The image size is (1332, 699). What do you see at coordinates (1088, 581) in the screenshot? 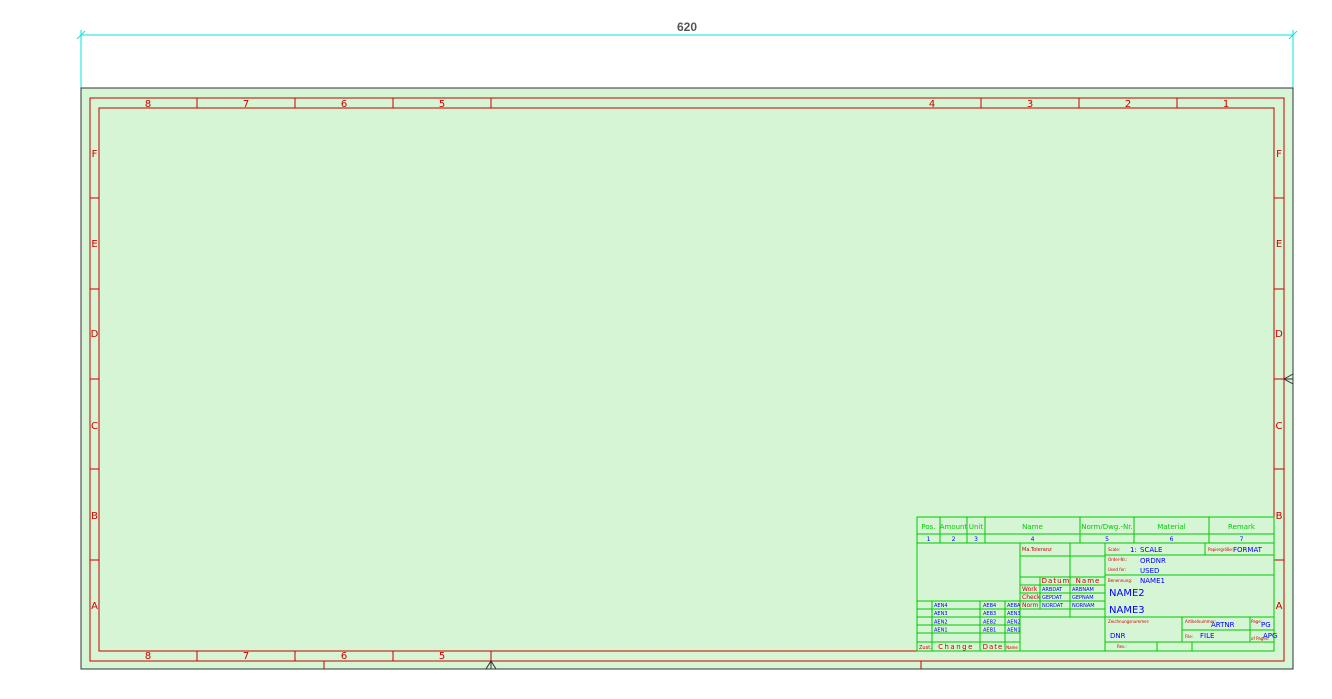
I see `name-header: Name` at bounding box center [1088, 581].